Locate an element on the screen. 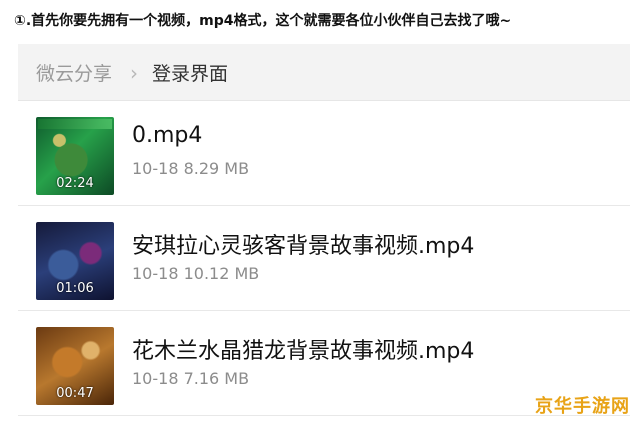 The height and width of the screenshot is (426, 640). chevron-right-icon: › is located at coordinates (134, 73).